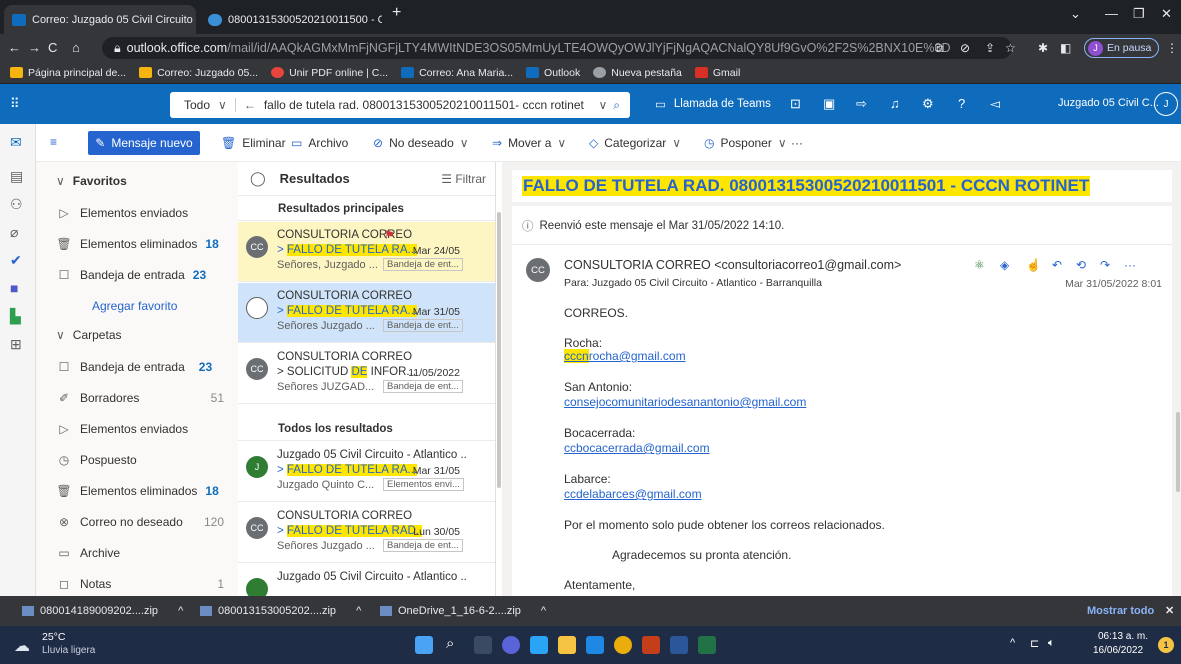  I want to click on folder-sent: ▷ Elementos enviados, so click(137, 429).